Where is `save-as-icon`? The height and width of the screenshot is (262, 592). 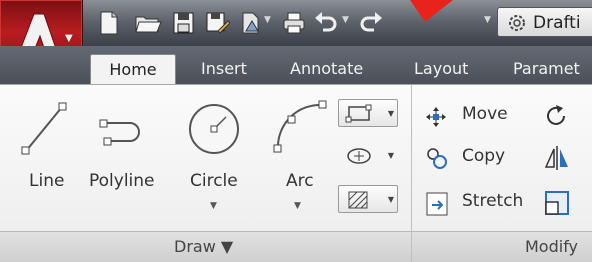
save-as-icon is located at coordinates (217, 23).